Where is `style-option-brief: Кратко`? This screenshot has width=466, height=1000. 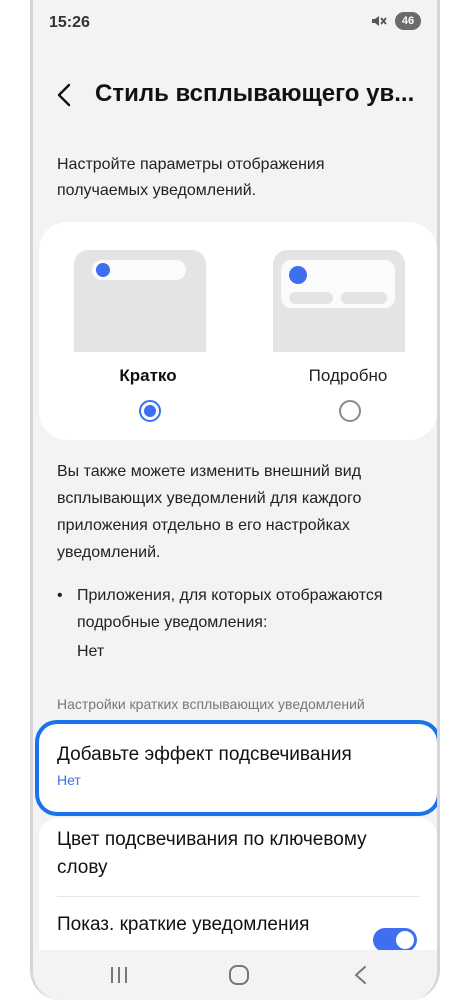
style-option-brief: Кратко is located at coordinates (148, 331).